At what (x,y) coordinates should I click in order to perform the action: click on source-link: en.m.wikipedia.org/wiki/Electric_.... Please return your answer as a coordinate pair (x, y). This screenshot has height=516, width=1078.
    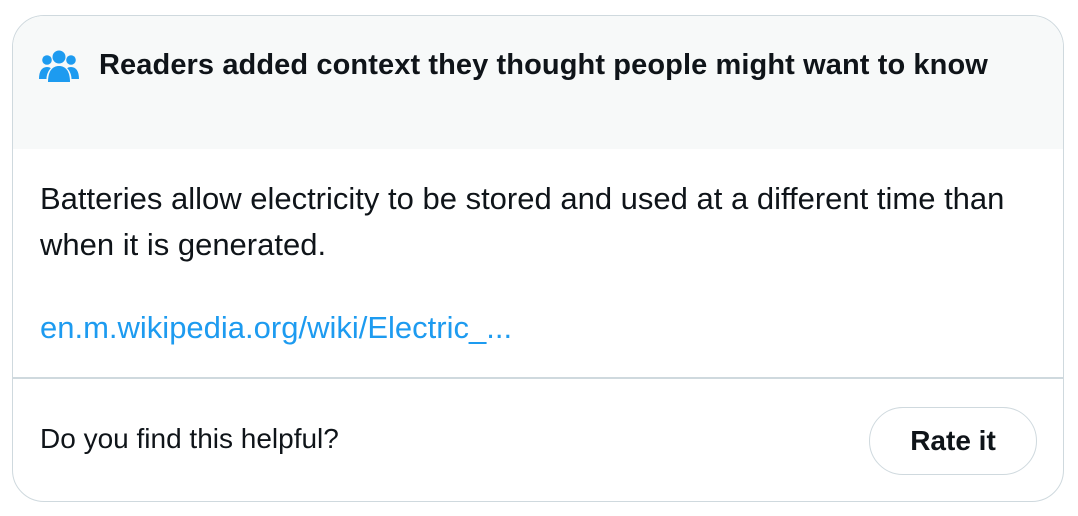
    Looking at the image, I should click on (276, 328).